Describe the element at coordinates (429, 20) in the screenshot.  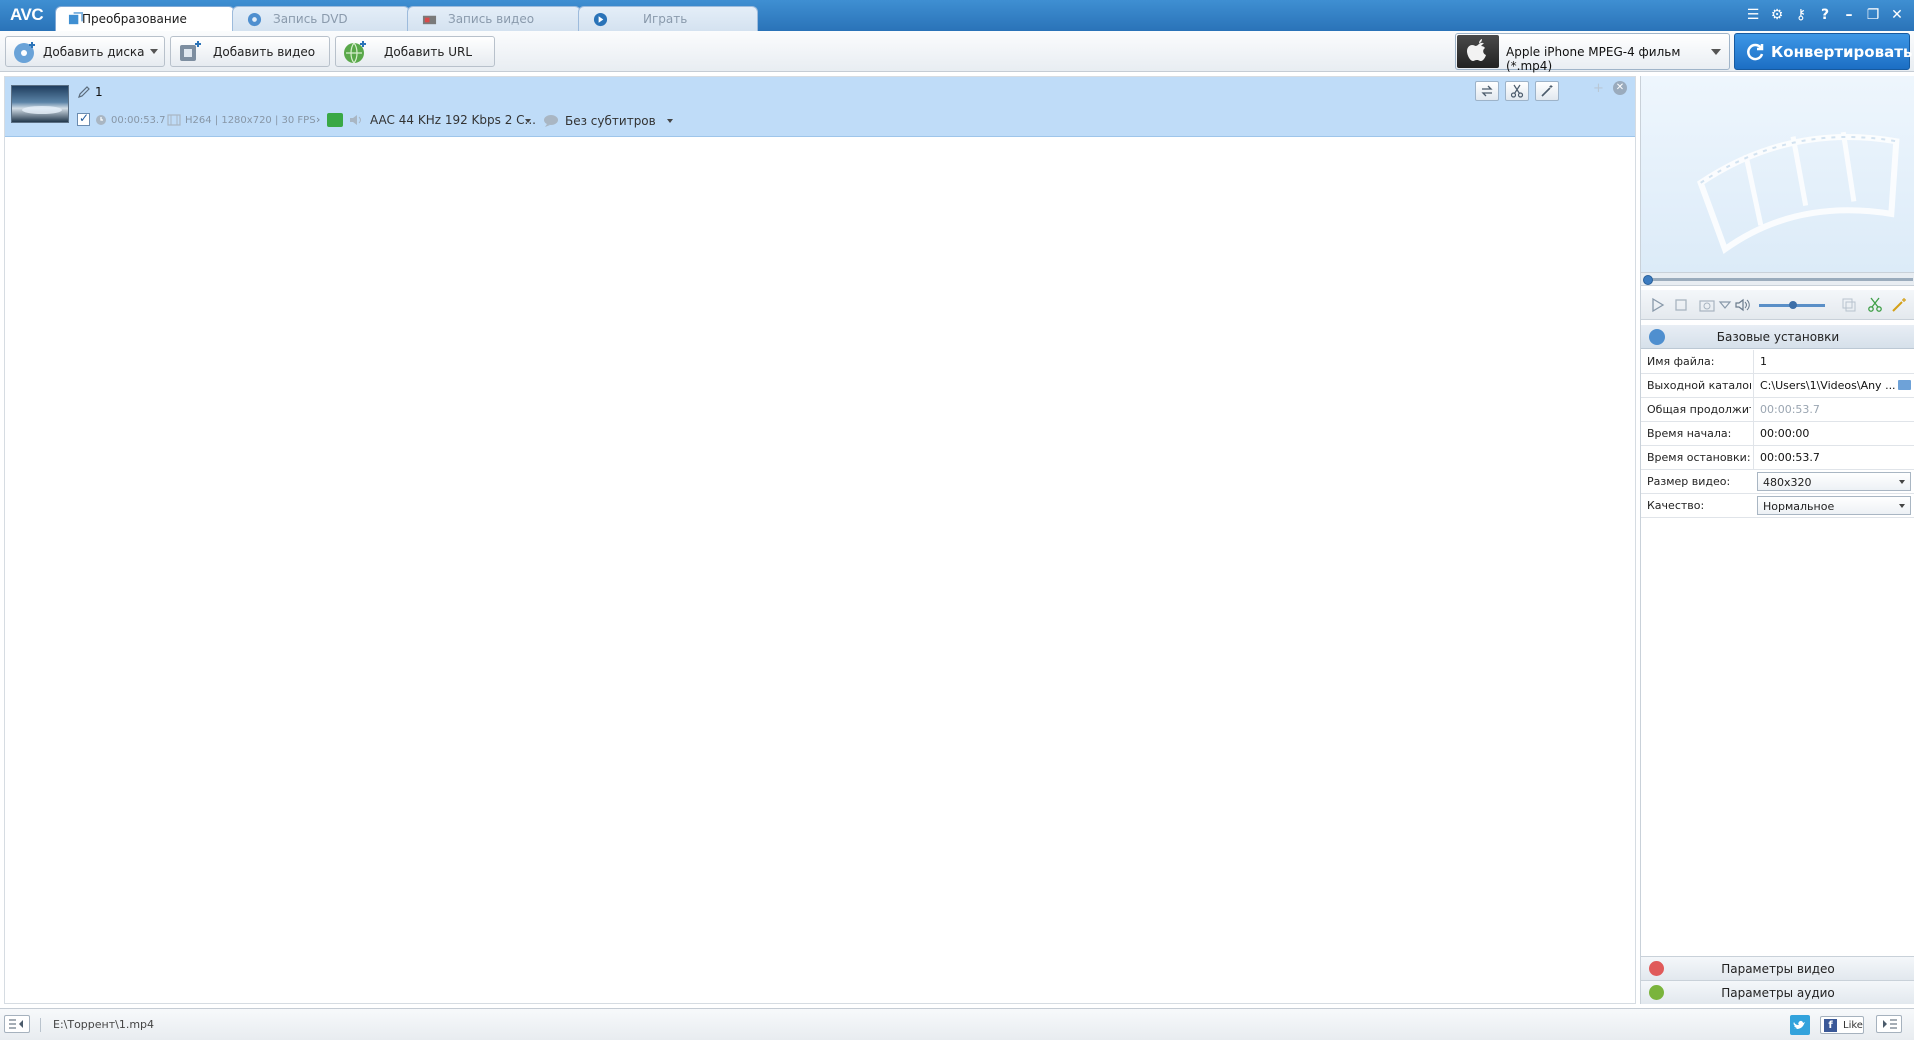
I see `record-icon` at that location.